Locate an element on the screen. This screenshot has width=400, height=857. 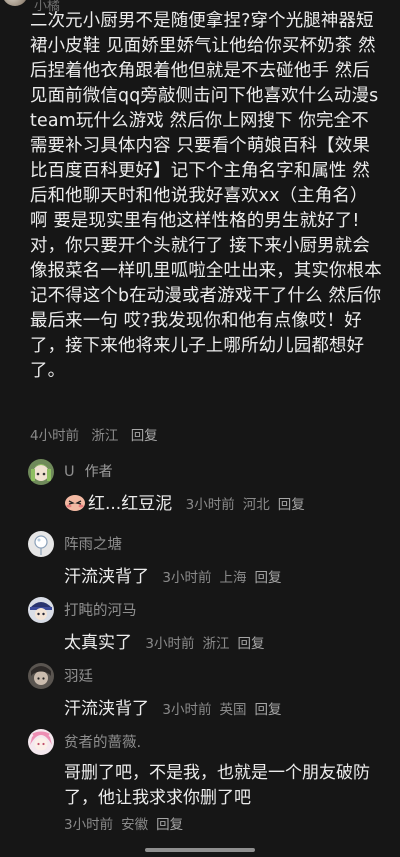
reply-text: 哥删了吧，不是我，也就是一个朋友破防了，他让我求求你删了吧 is located at coordinates (217, 785).